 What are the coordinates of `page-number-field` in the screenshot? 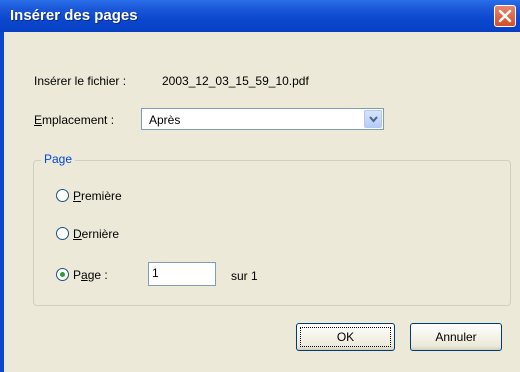 It's located at (182, 274).